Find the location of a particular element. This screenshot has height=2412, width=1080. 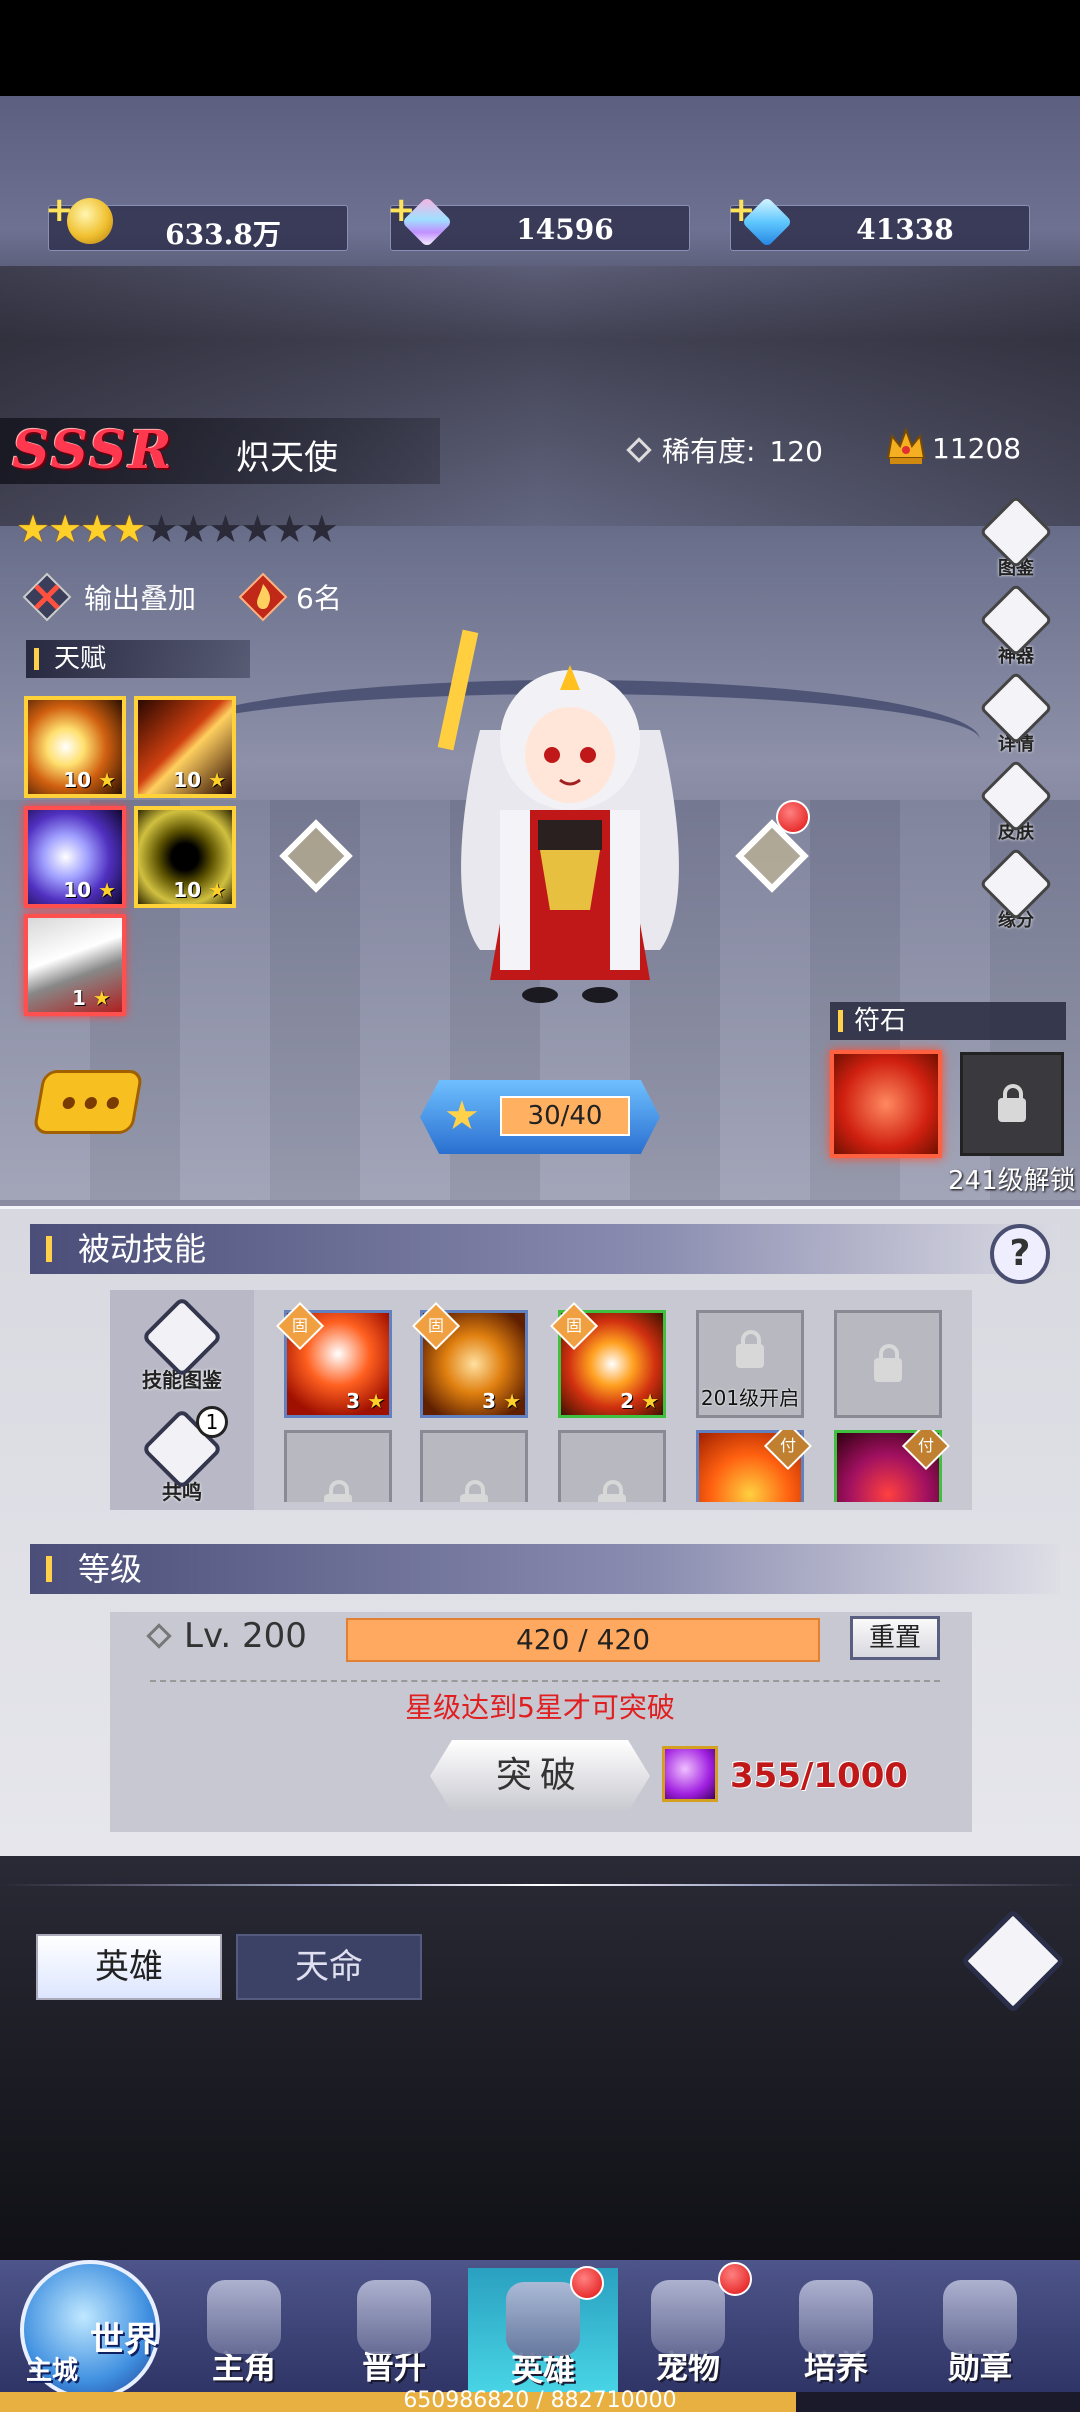

passive-skill-10: 付 is located at coordinates (892, 1466).